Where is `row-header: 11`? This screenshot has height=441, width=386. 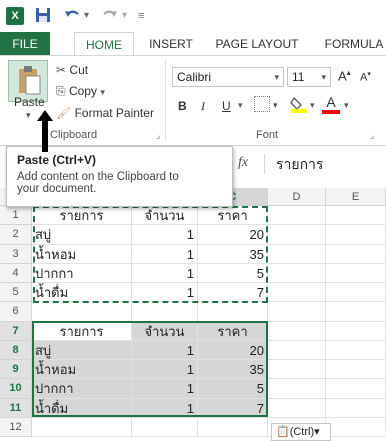
row-header: 11 is located at coordinates (16, 408).